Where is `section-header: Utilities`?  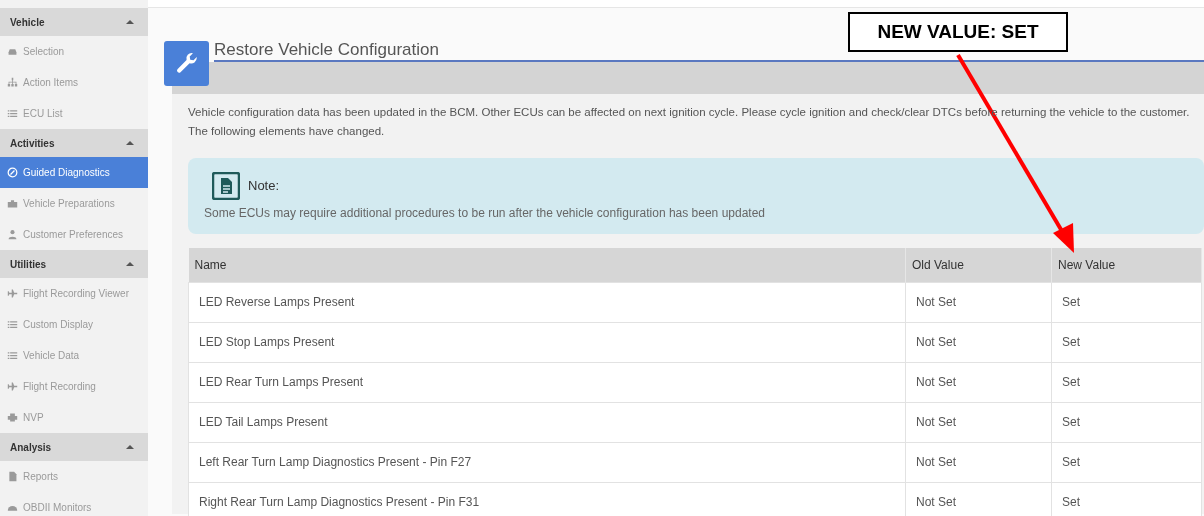
section-header: Utilities is located at coordinates (74, 264).